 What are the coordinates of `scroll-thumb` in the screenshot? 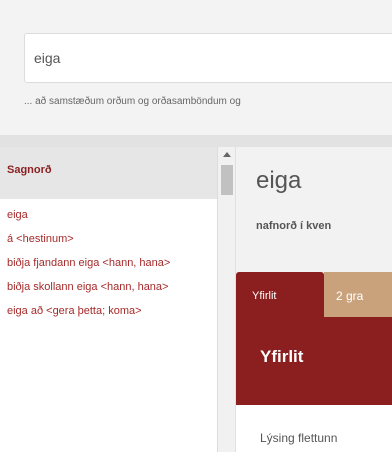 It's located at (227, 180).